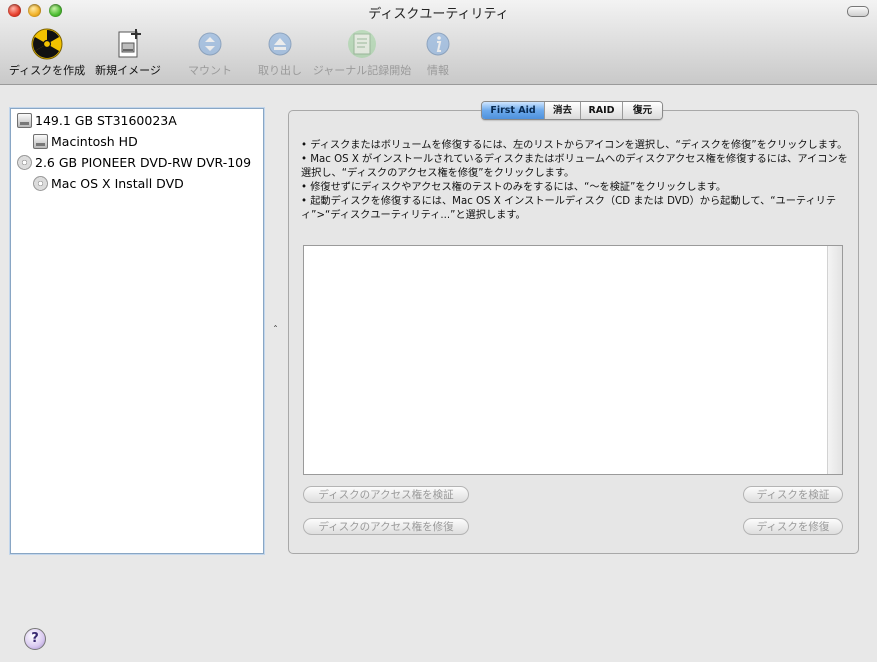  I want to click on mount-label: マウント, so click(210, 70).